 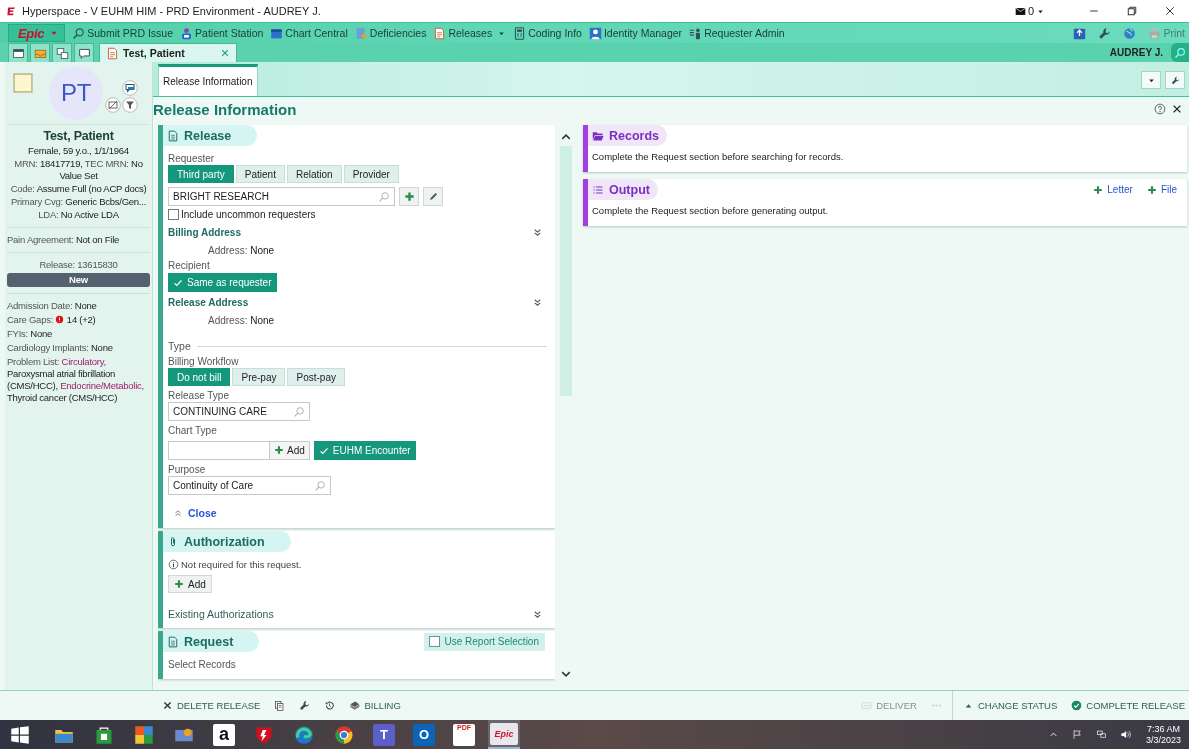 I want to click on scrollbar-thumb, so click(x=566, y=271).